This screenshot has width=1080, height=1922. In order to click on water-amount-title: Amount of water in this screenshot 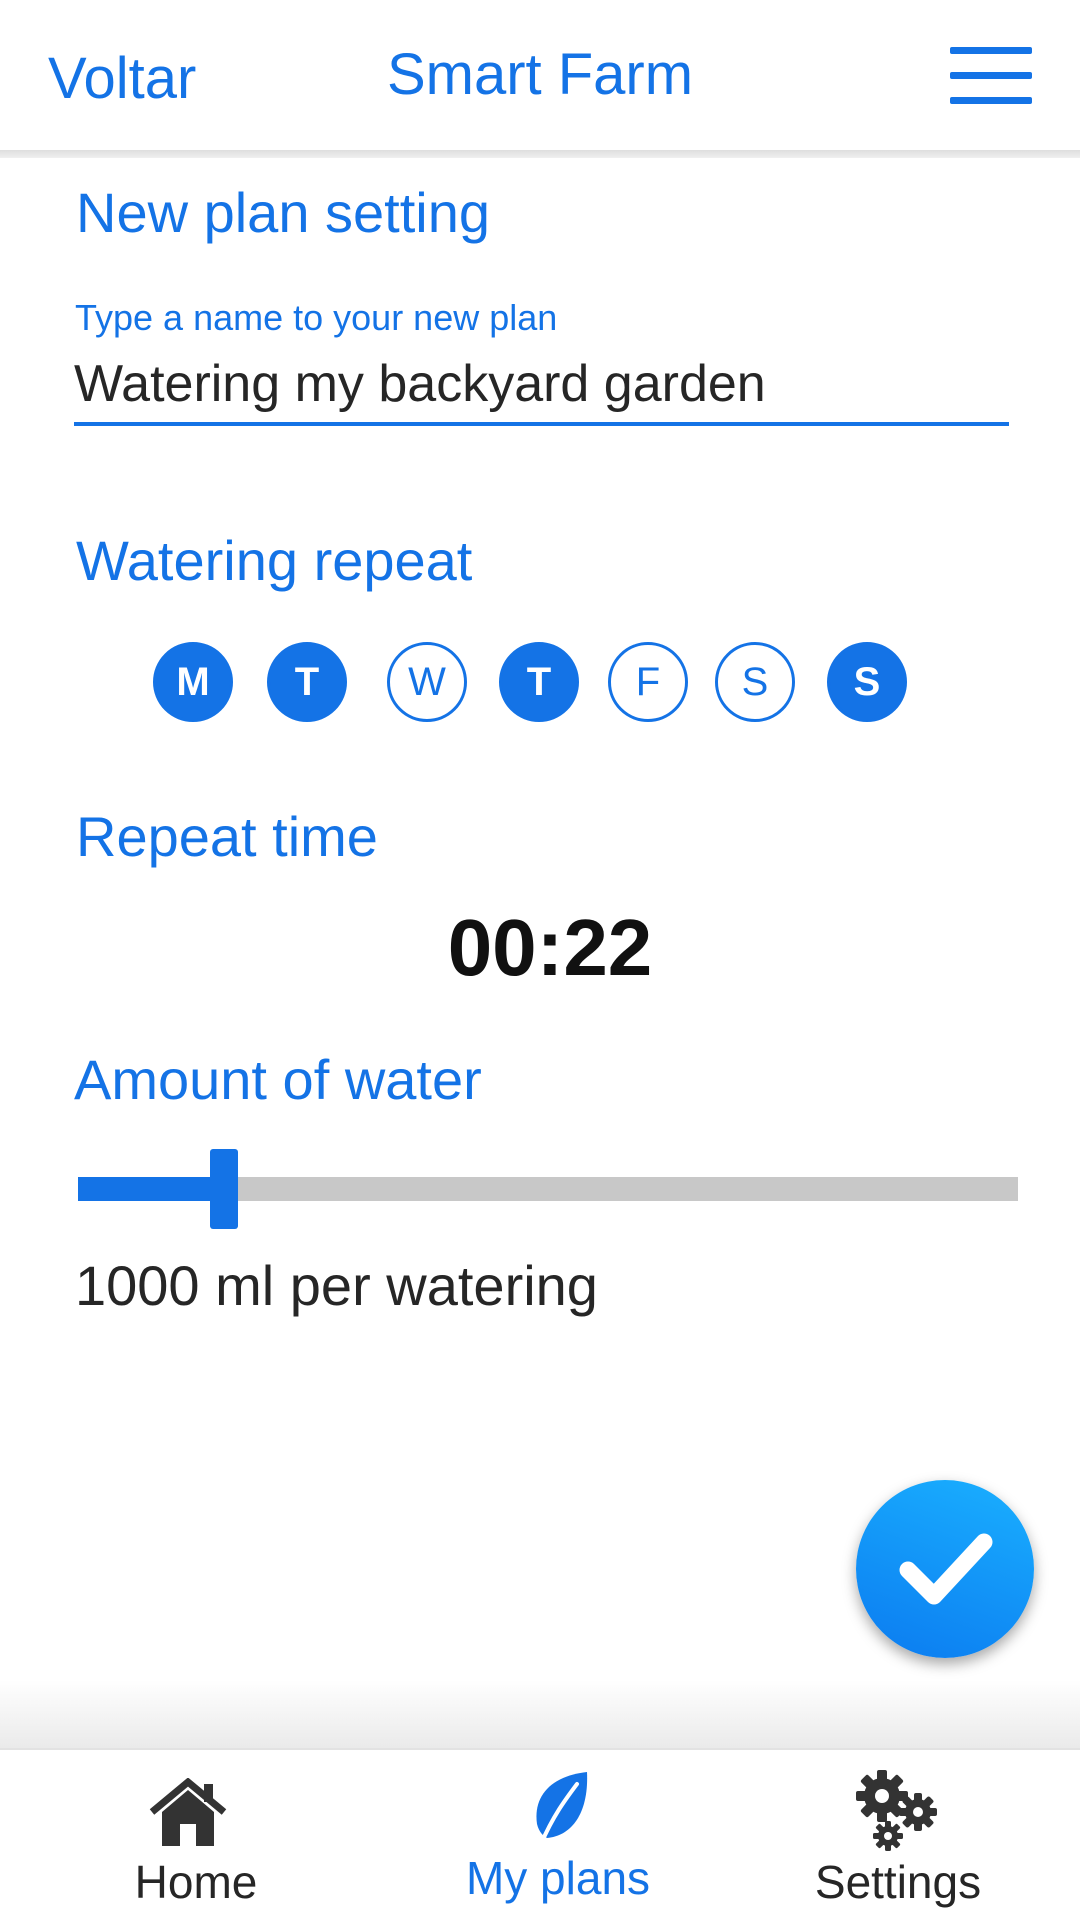, I will do `click(278, 1079)`.